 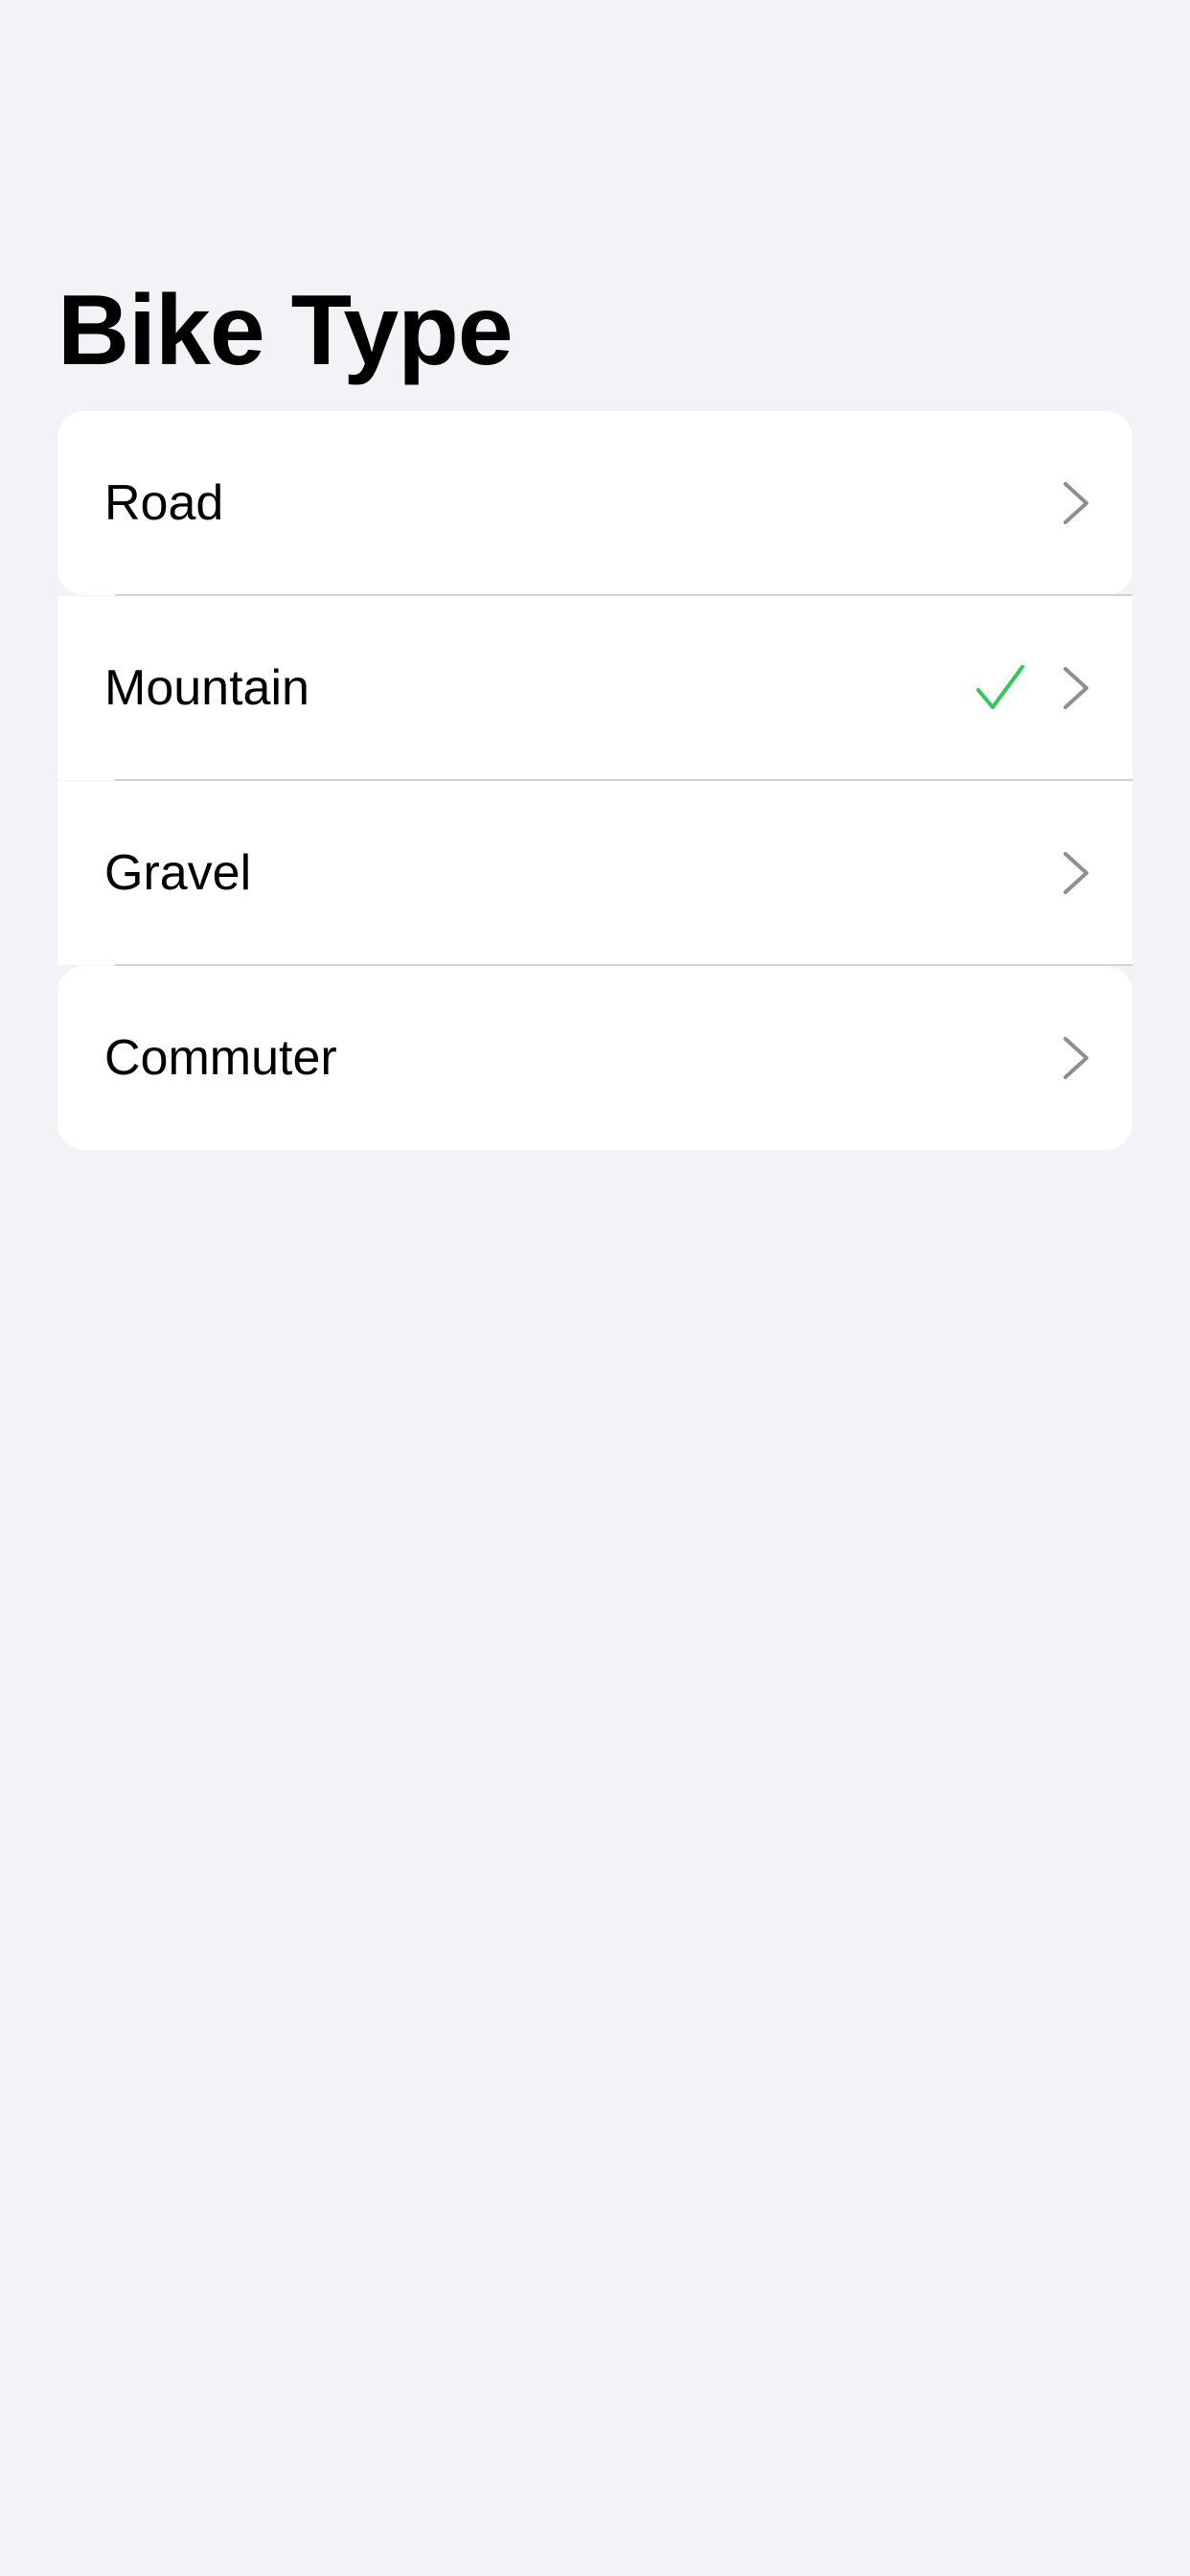 What do you see at coordinates (595, 688) in the screenshot?
I see `option-mountain: Mountain` at bounding box center [595, 688].